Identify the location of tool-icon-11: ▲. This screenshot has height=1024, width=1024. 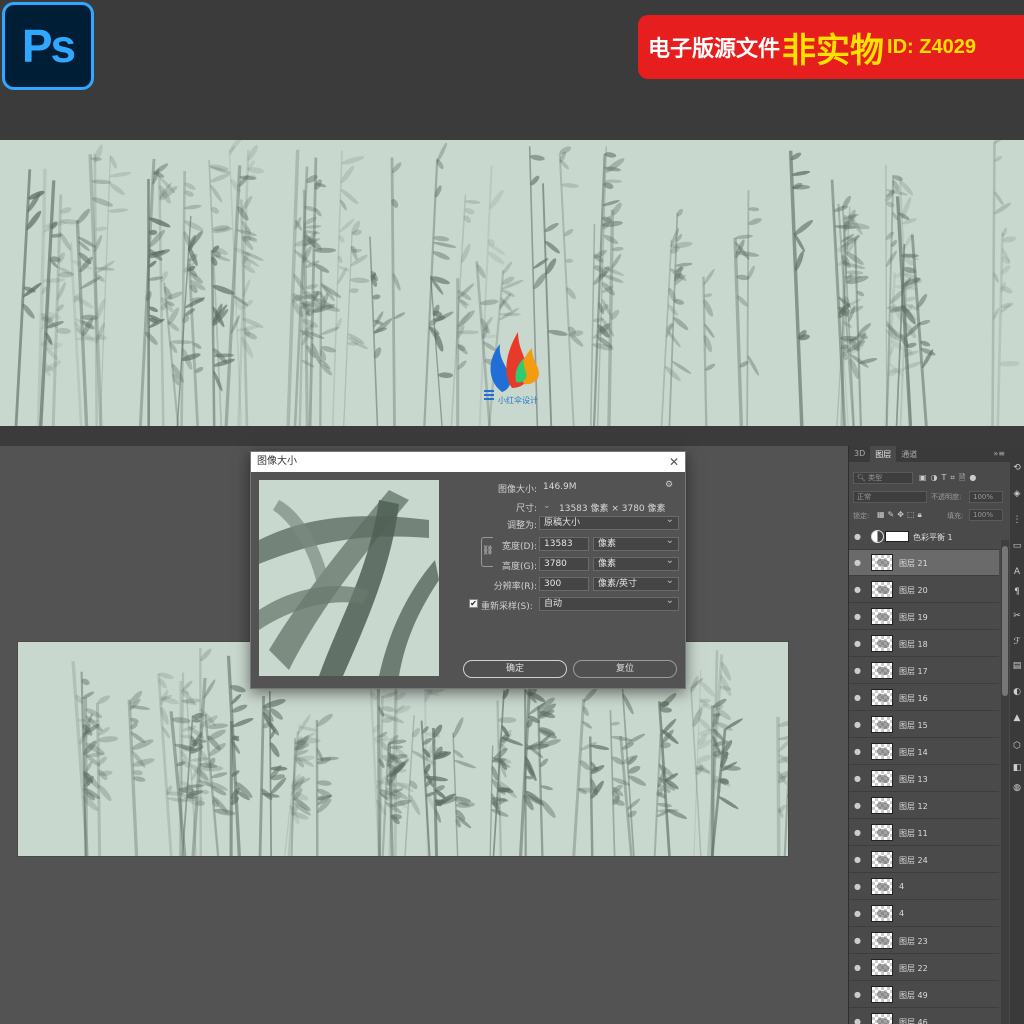
(1017, 718).